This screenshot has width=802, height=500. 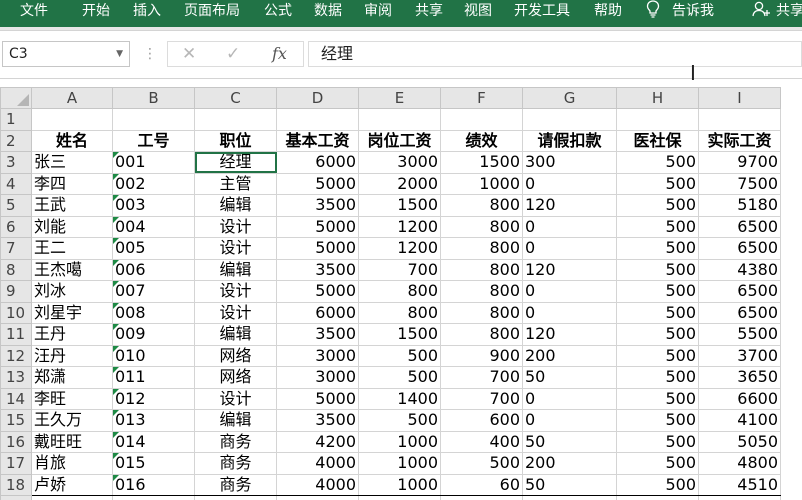 I want to click on cell-c5: 编辑, so click(x=235, y=205).